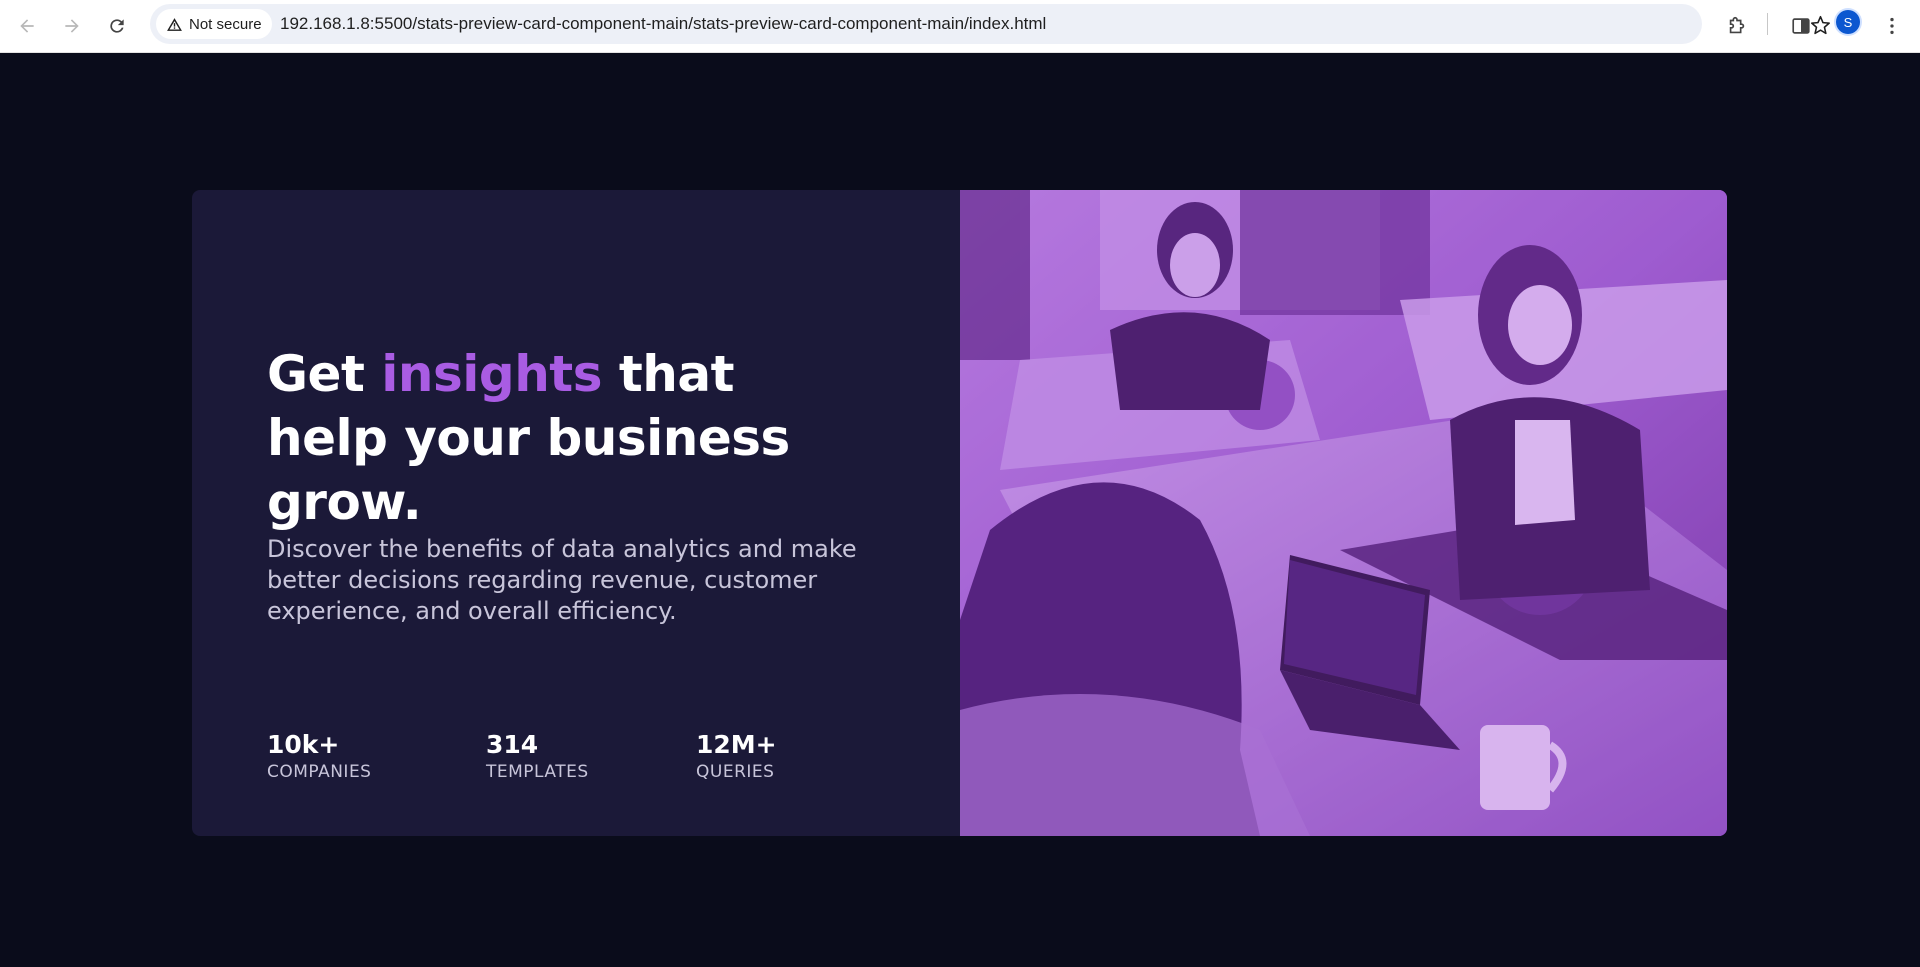 The height and width of the screenshot is (967, 1920). I want to click on stat-companies: 10k+ COMPANIES, so click(319, 757).